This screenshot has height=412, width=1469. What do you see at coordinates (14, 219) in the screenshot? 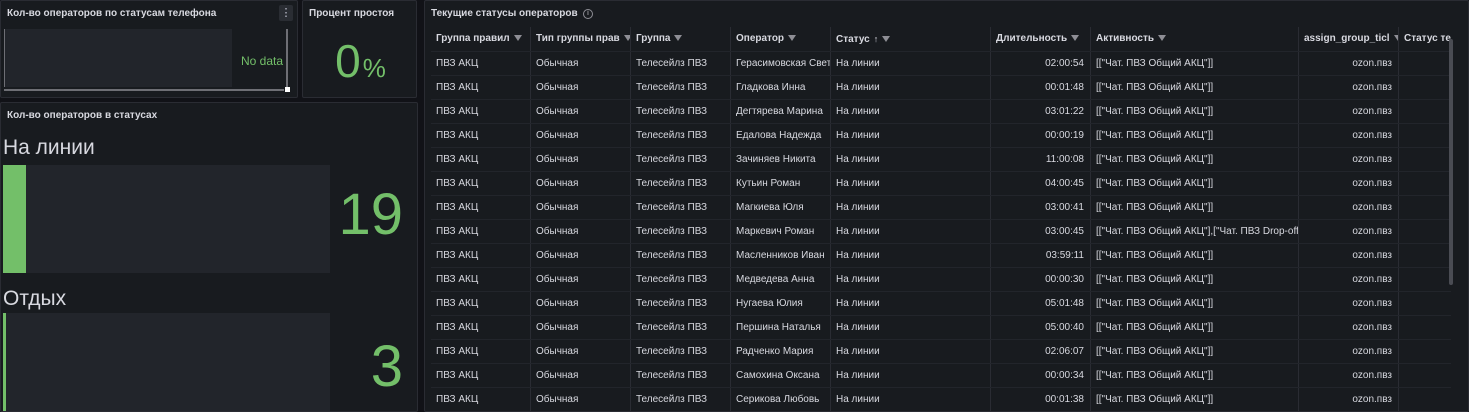
I see `gauge-fill-on-line` at bounding box center [14, 219].